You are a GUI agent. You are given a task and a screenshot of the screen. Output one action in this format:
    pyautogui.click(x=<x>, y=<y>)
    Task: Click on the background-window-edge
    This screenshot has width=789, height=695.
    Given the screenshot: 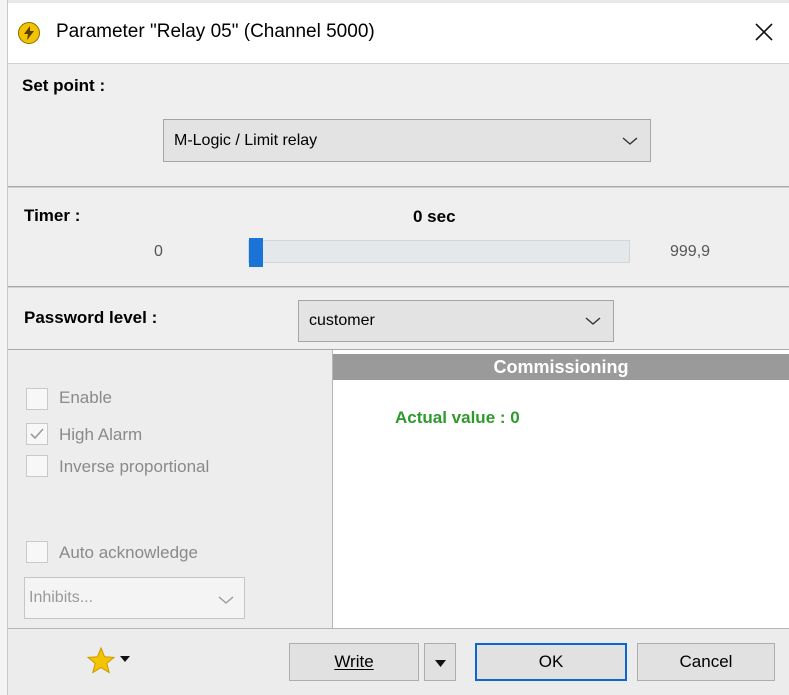 What is the action you would take?
    pyautogui.click(x=4, y=347)
    